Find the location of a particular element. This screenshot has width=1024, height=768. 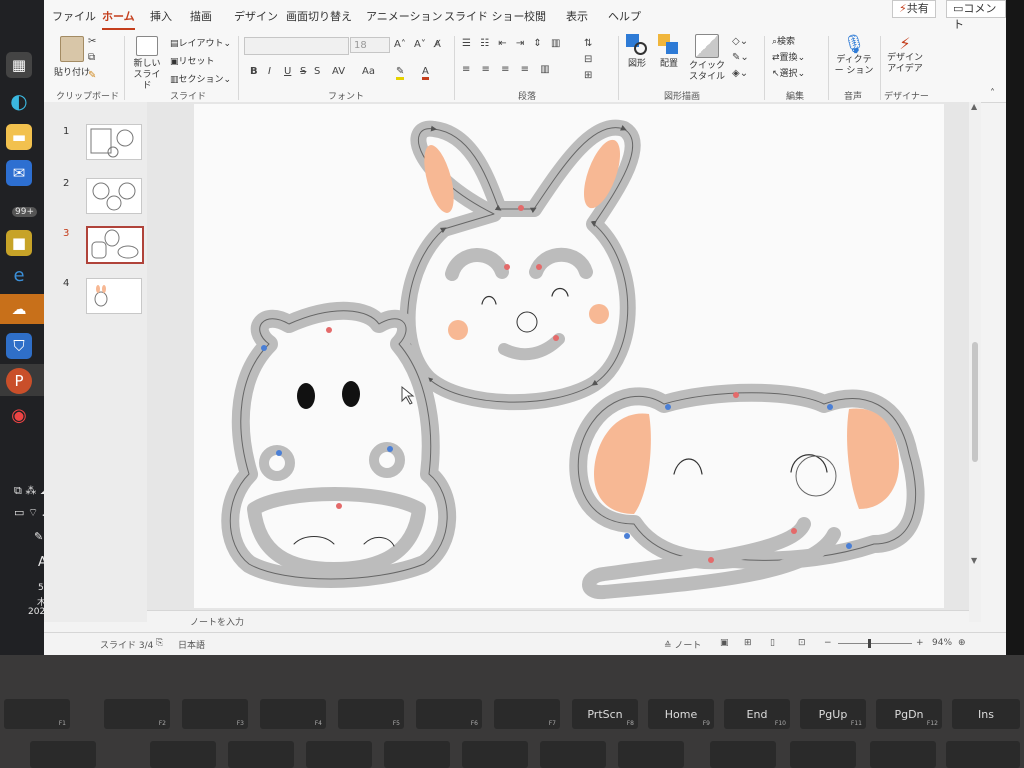

tab-view: 表示 is located at coordinates (577, 16).